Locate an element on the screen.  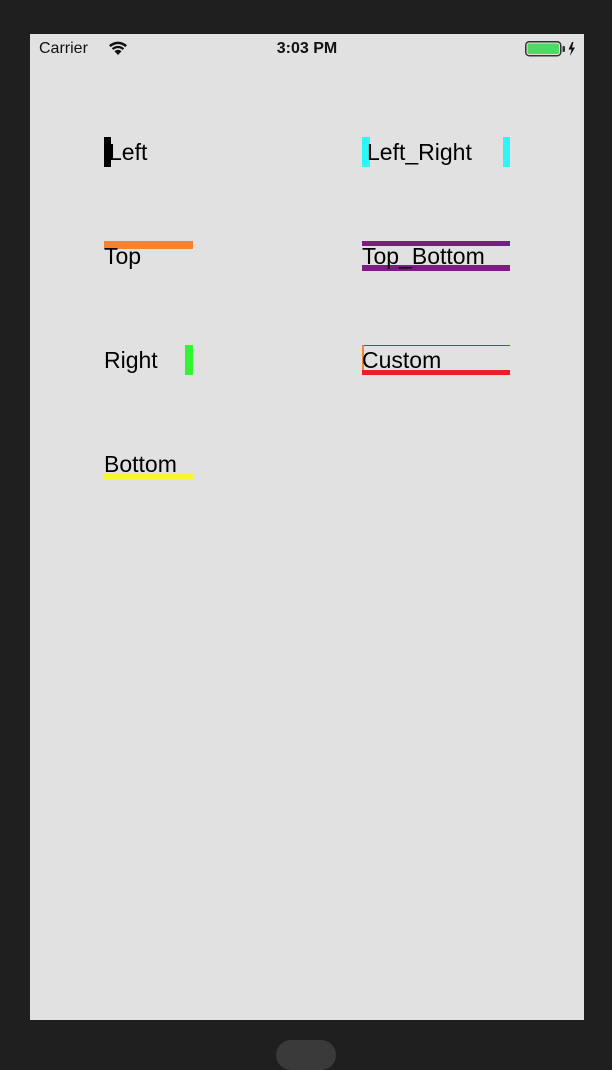
top-bottom-border-label: Top_Bottom is located at coordinates (436, 256).